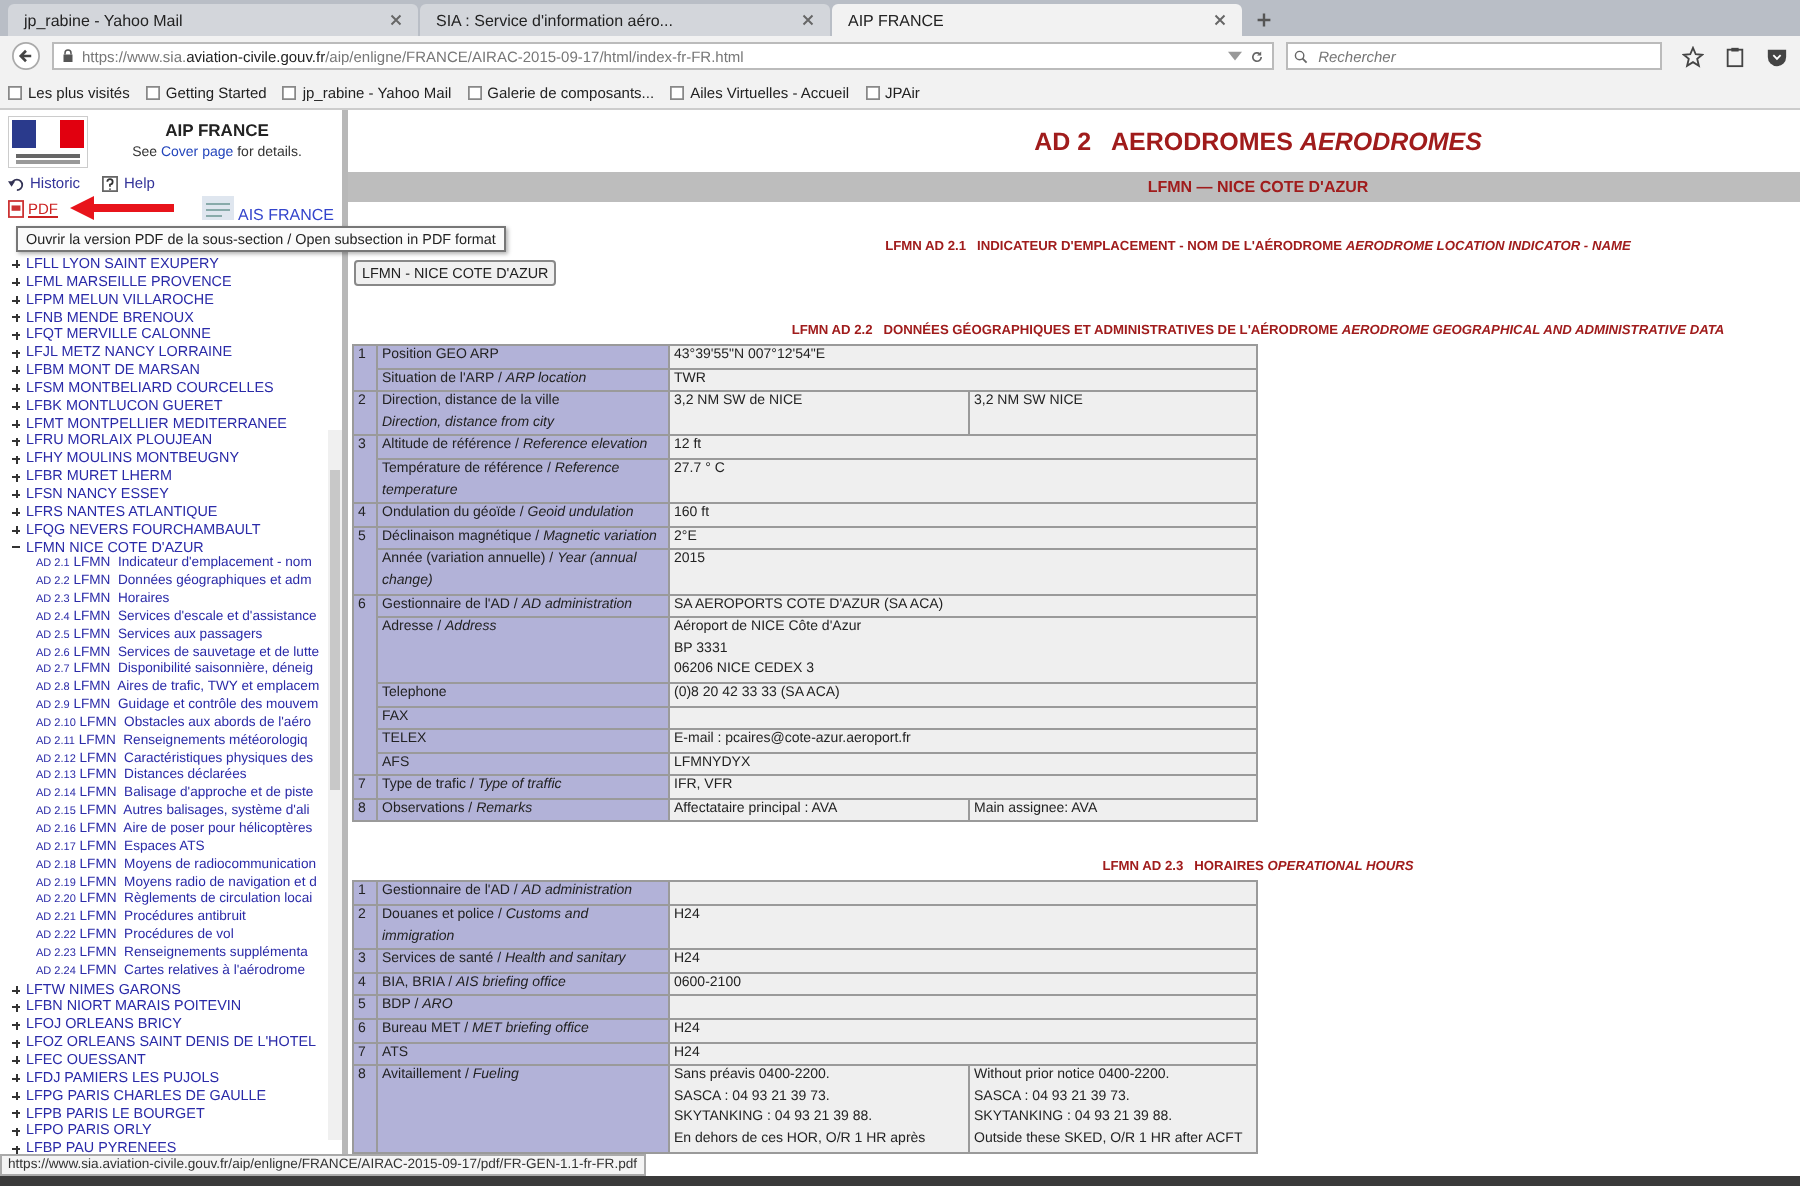 This screenshot has height=1186, width=1800. Describe the element at coordinates (1258, 144) in the screenshot. I see `page-title: AD 2 AERODROMES AERODROMES` at that location.